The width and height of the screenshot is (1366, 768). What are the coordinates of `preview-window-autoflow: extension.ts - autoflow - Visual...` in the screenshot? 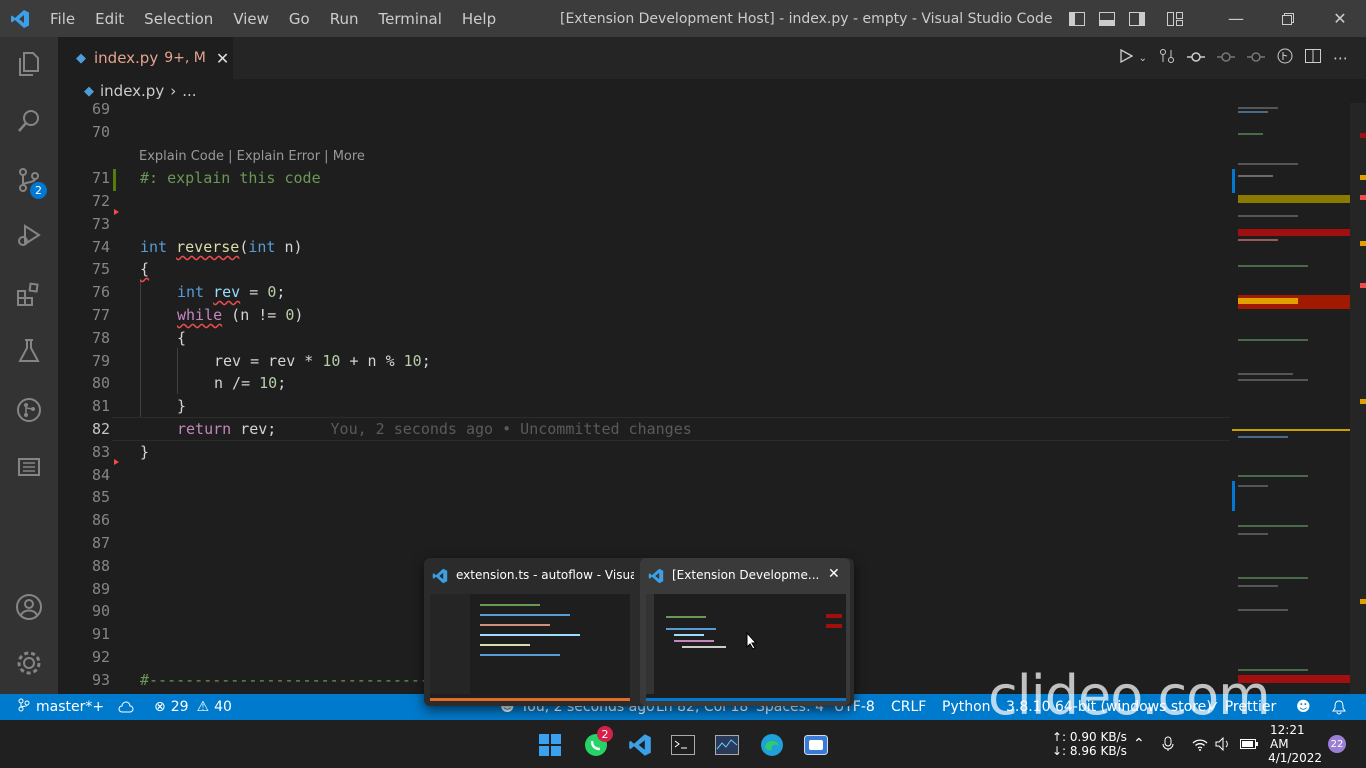 It's located at (529, 632).